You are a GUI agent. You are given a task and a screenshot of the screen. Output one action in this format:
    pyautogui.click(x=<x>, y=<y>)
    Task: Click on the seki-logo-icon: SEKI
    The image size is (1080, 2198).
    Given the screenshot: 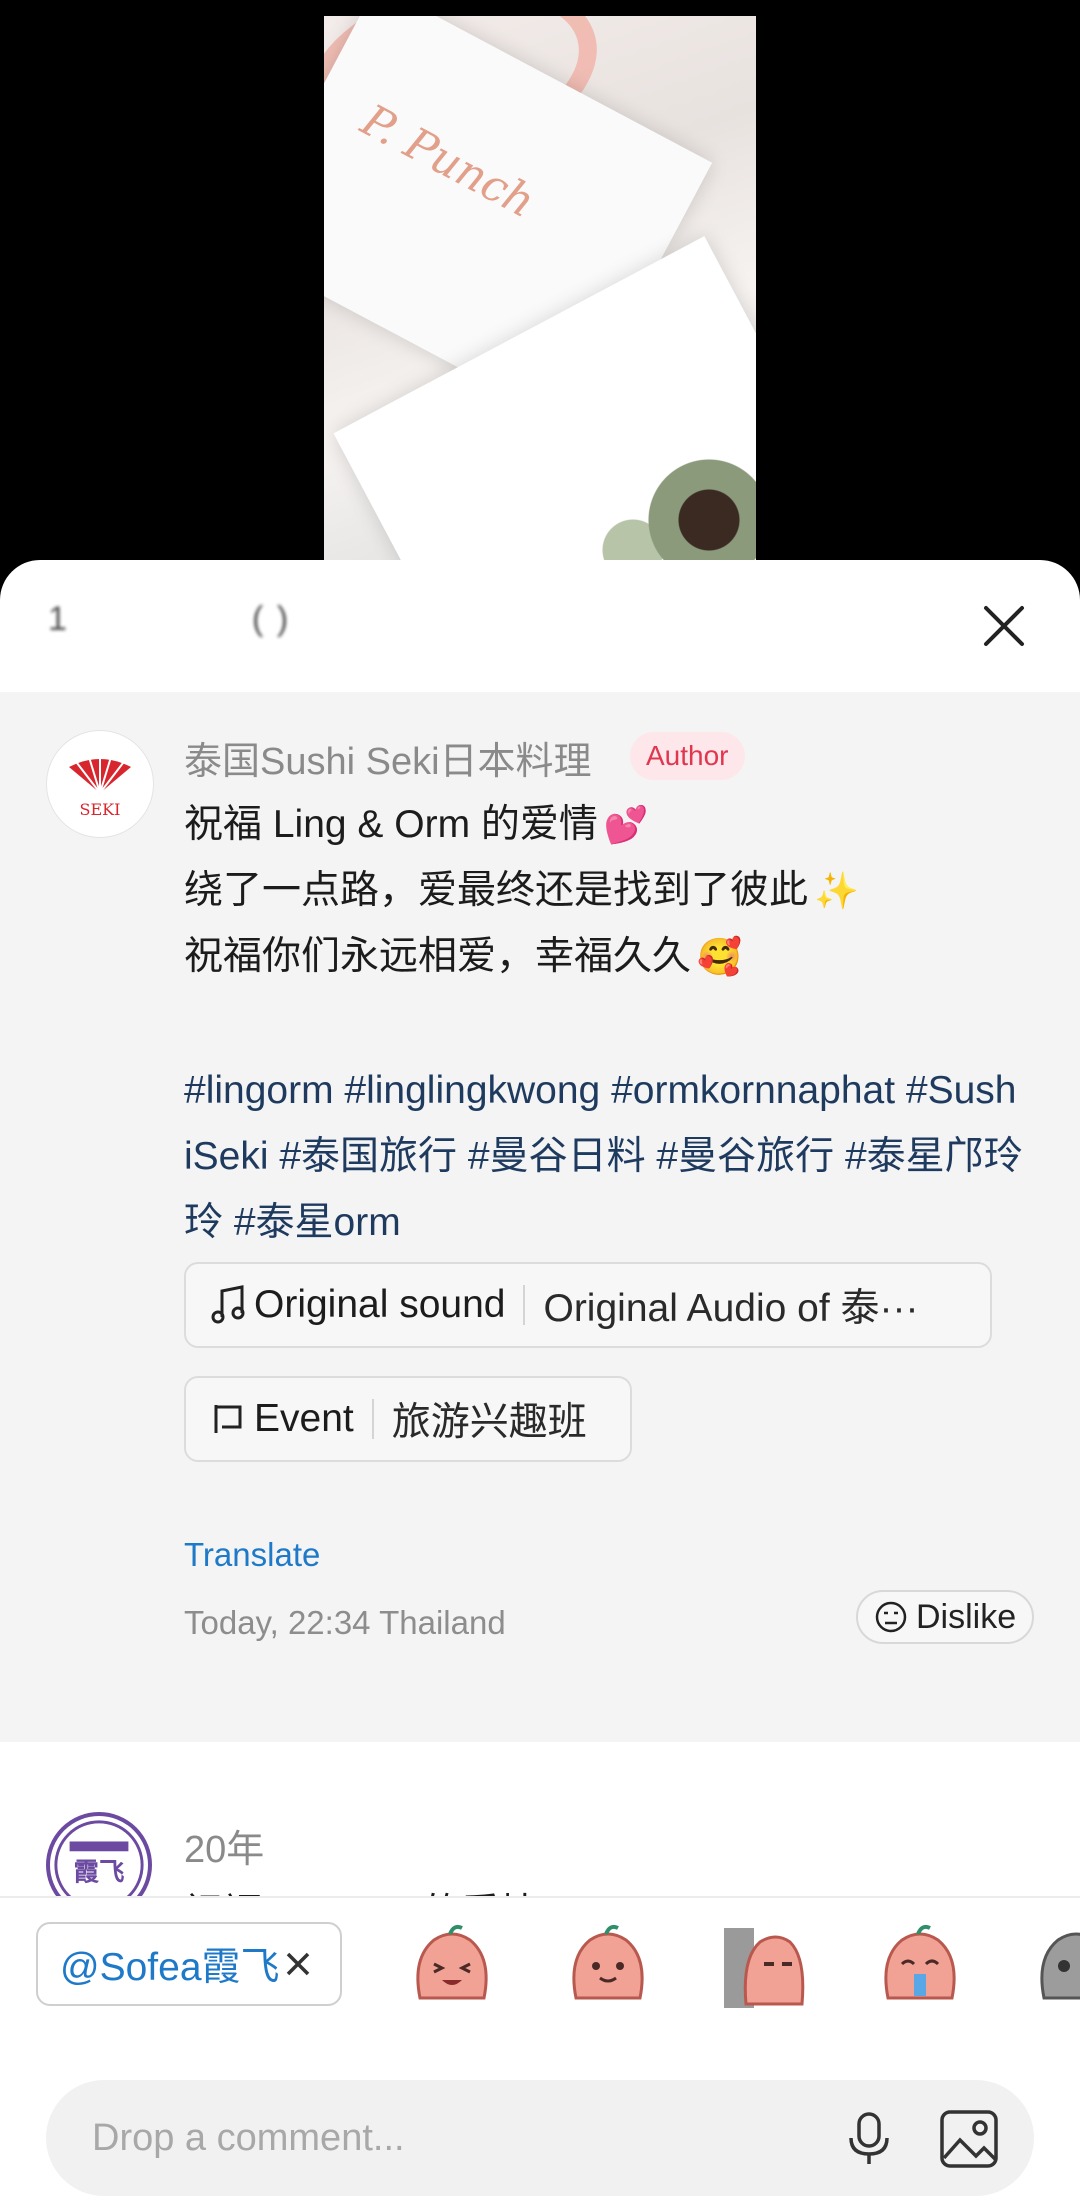 What is the action you would take?
    pyautogui.click(x=100, y=787)
    